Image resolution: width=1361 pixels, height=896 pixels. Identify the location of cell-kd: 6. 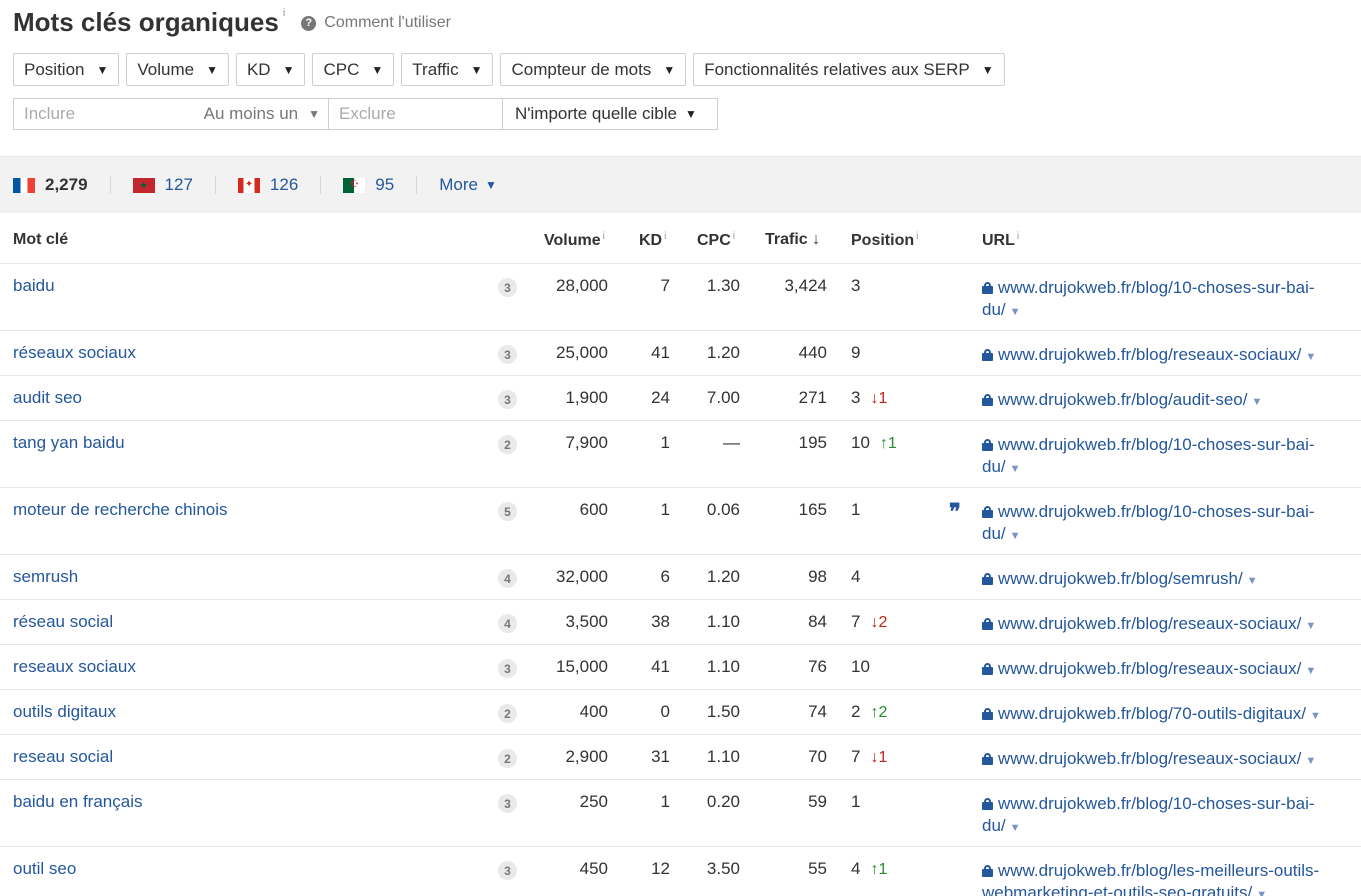
(665, 576).